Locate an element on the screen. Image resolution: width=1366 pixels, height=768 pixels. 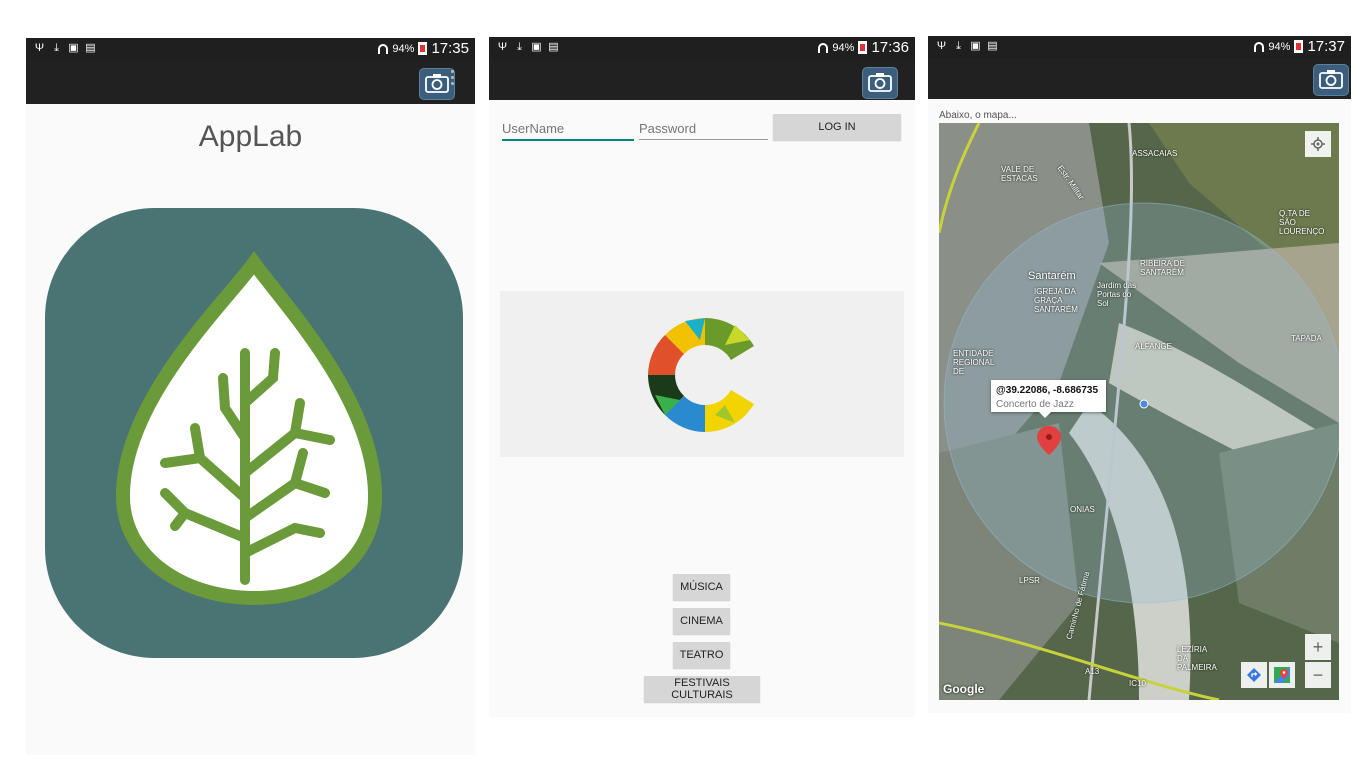
label-jardim-portas: Jardim das Portas do Sol is located at coordinates (1117, 294).